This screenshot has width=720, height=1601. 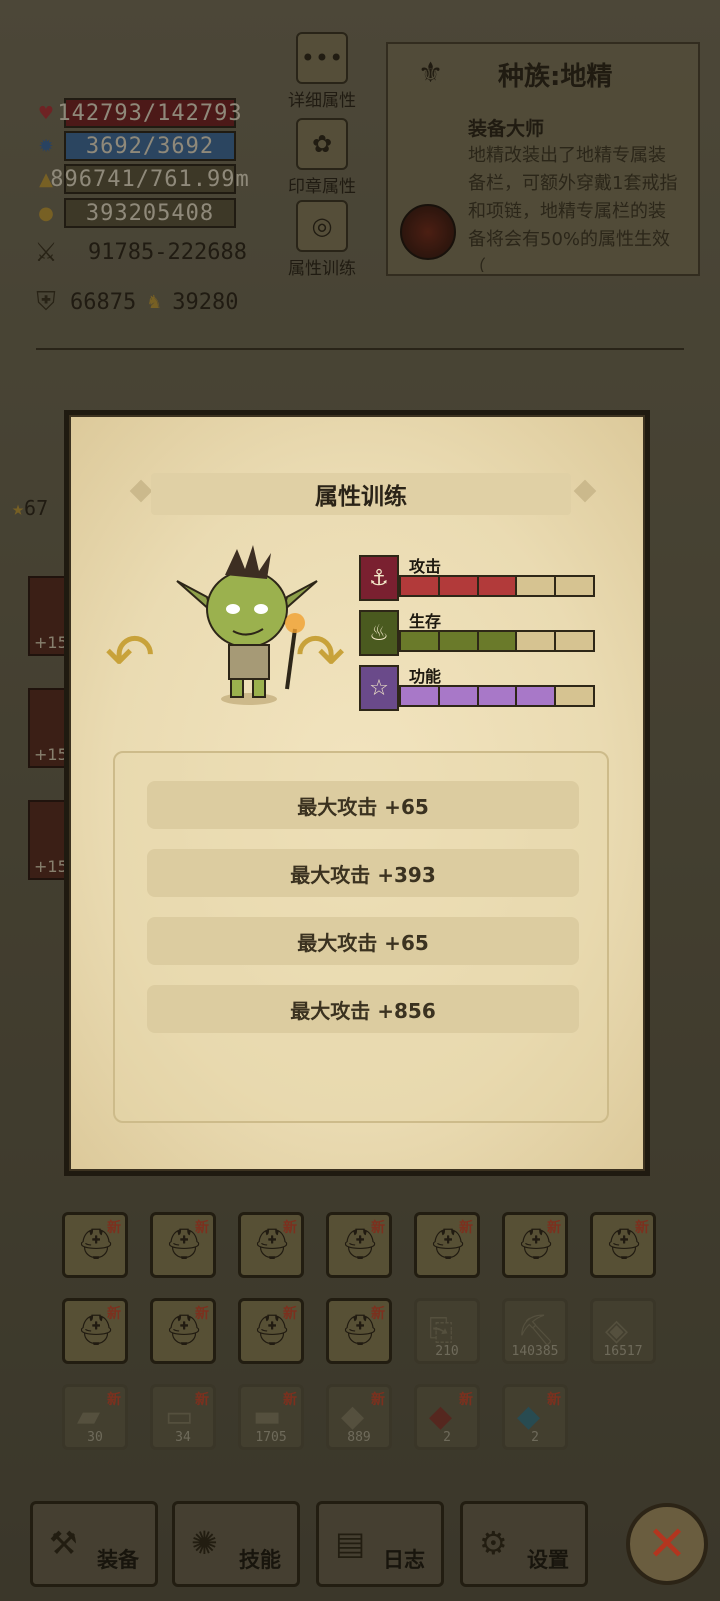 What do you see at coordinates (425, 566) in the screenshot?
I see `attack-label: 攻击` at bounding box center [425, 566].